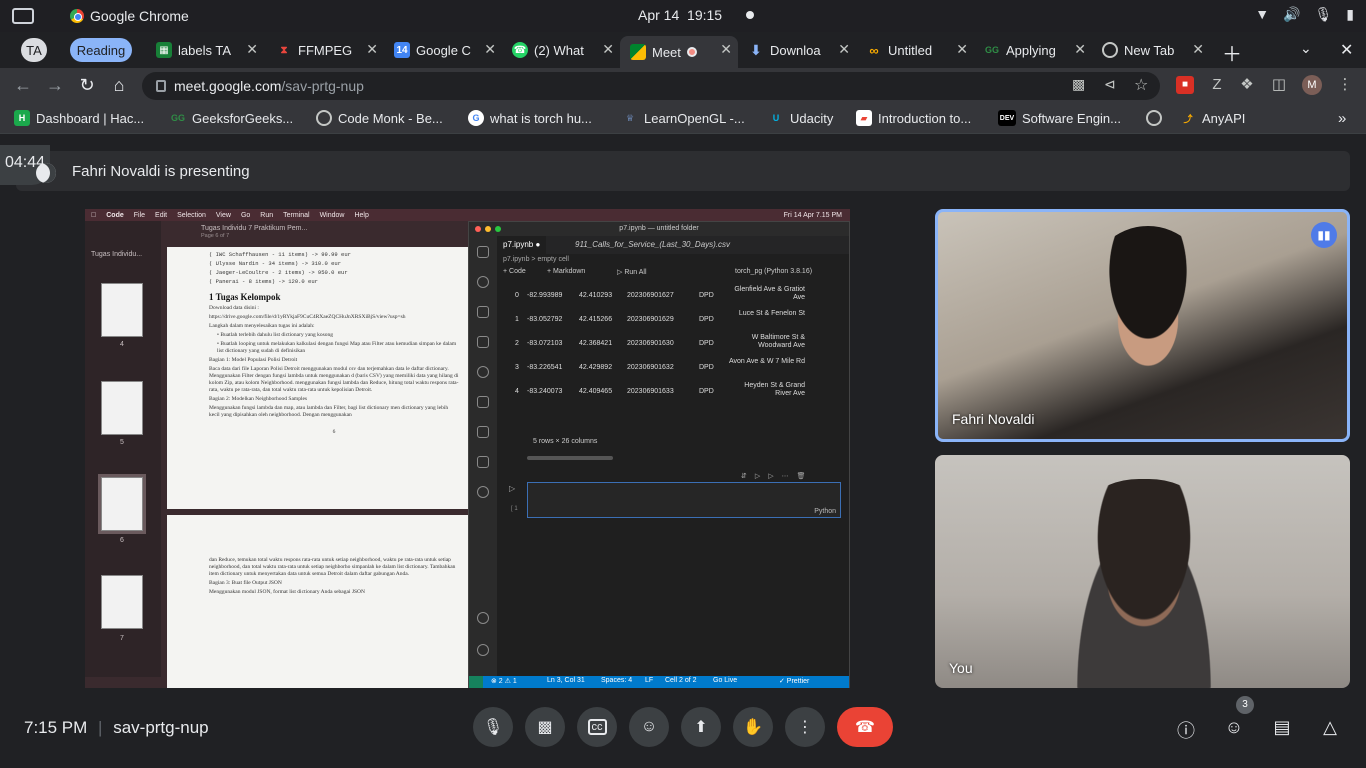 The width and height of the screenshot is (1366, 768). Describe the element at coordinates (561, 50) in the screenshot. I see `tab-whatsapp: ☎ (2) What ✕` at that location.